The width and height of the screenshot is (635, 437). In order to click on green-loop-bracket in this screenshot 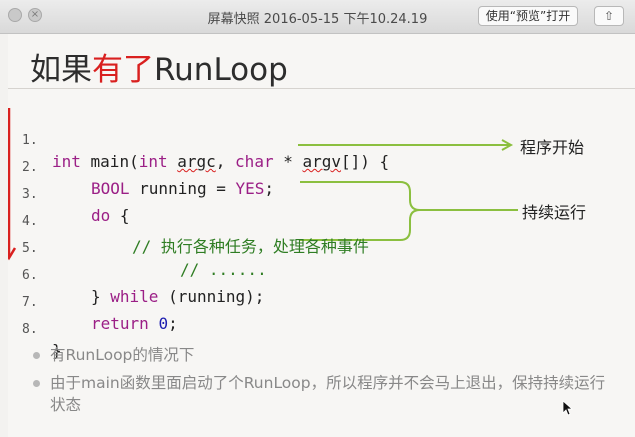, I will do `click(409, 211)`.